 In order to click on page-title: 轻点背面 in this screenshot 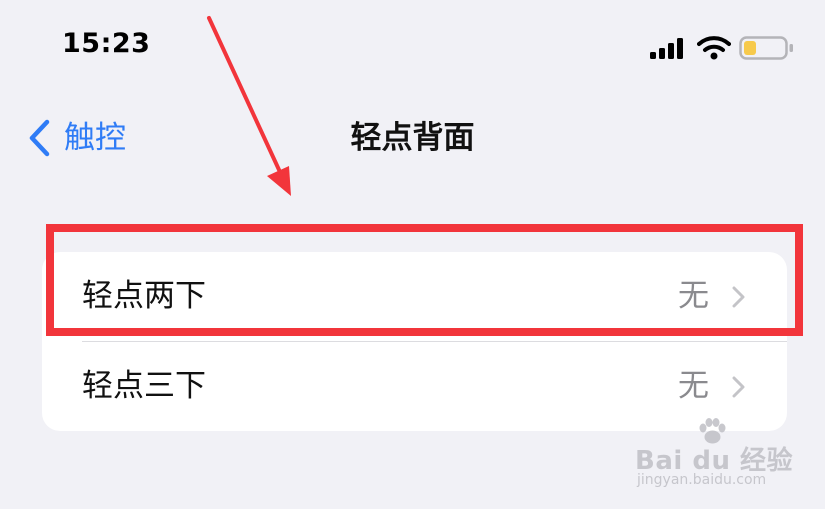, I will do `click(412, 138)`.